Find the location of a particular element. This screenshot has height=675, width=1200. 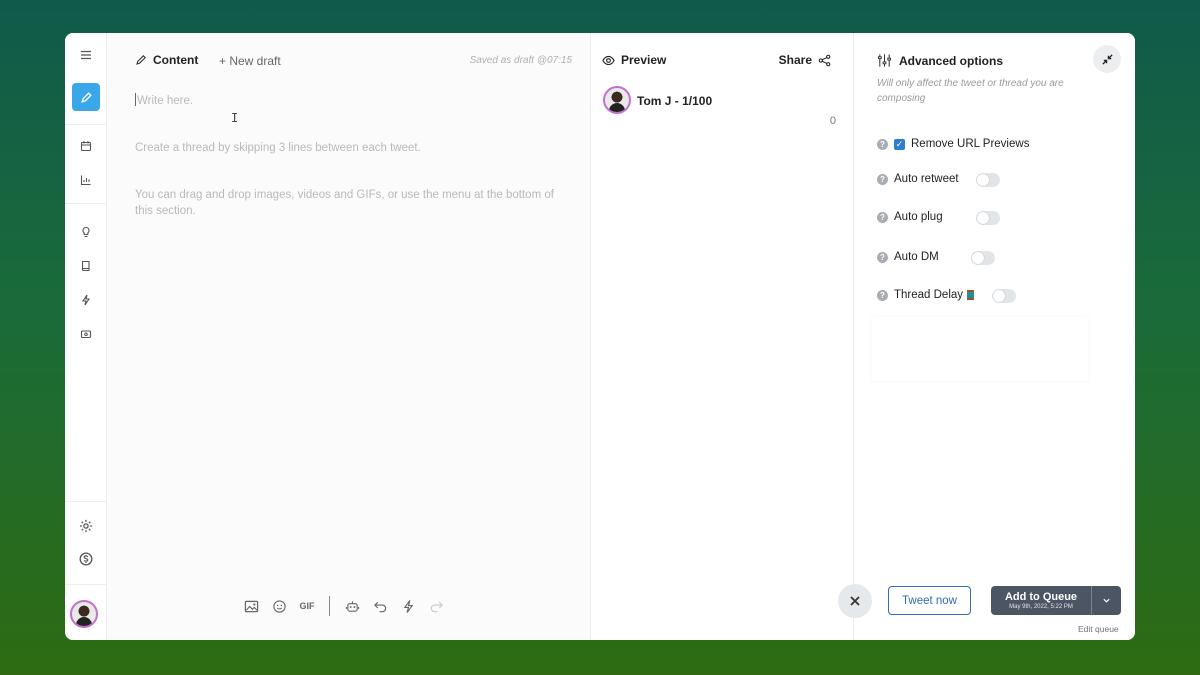

chevron-down-icon is located at coordinates (1106, 600).